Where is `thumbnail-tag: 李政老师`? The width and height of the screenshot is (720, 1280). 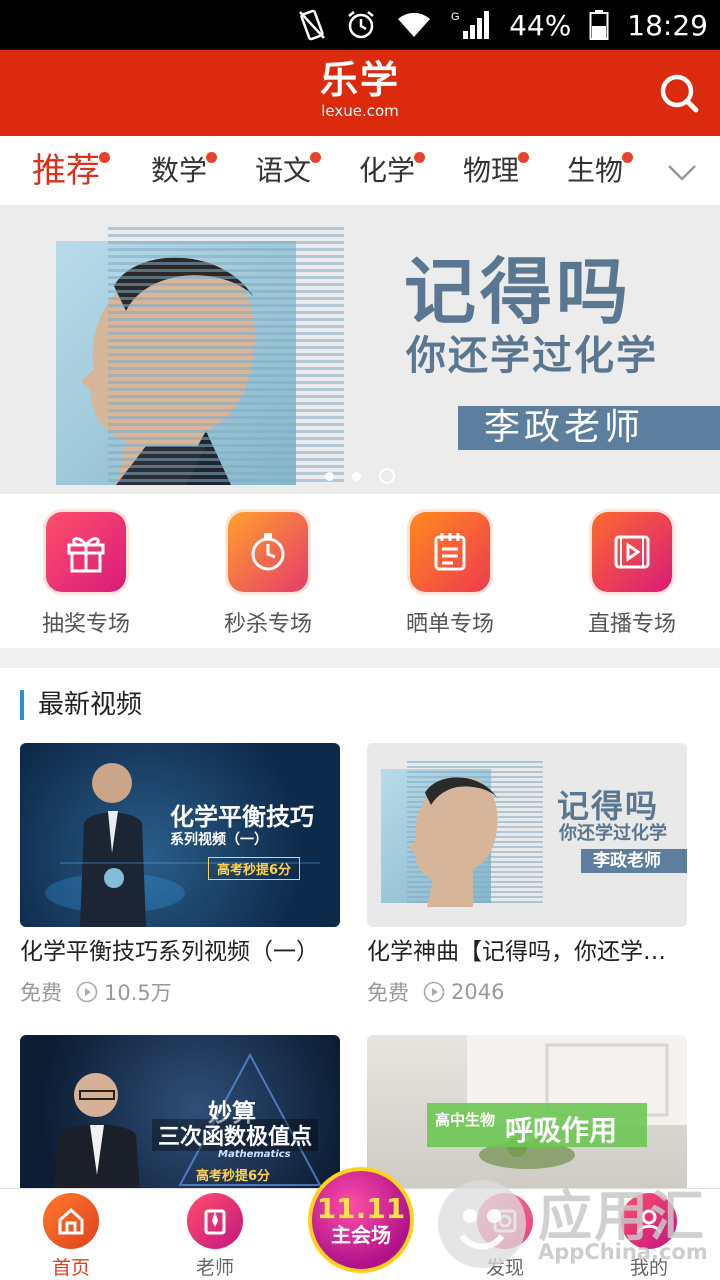 thumbnail-tag: 李政老师 is located at coordinates (634, 861).